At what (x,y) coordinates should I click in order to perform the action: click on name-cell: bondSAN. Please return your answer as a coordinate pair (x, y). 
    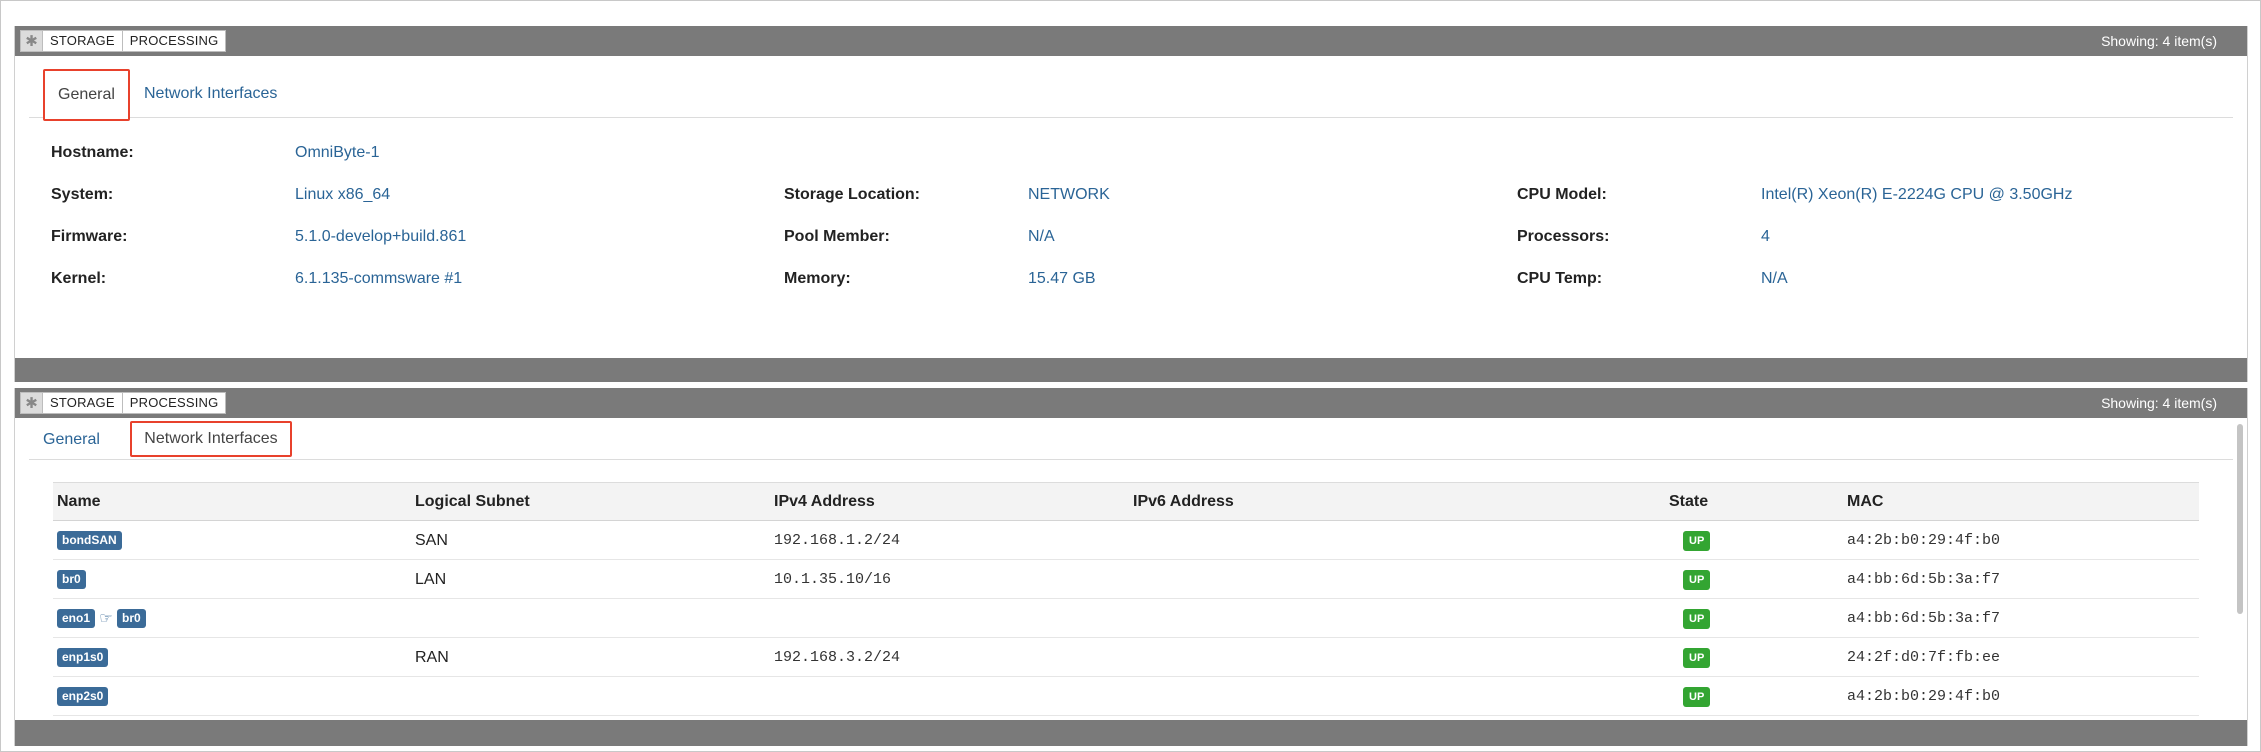
    Looking at the image, I should click on (89, 540).